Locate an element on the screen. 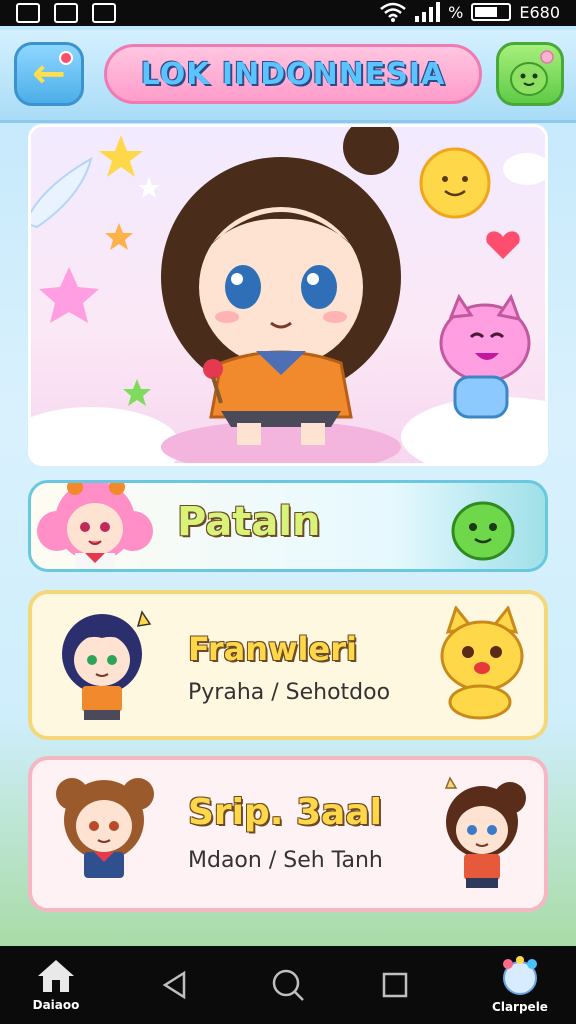 The height and width of the screenshot is (1024, 576). nav-search is located at coordinates (288, 985).